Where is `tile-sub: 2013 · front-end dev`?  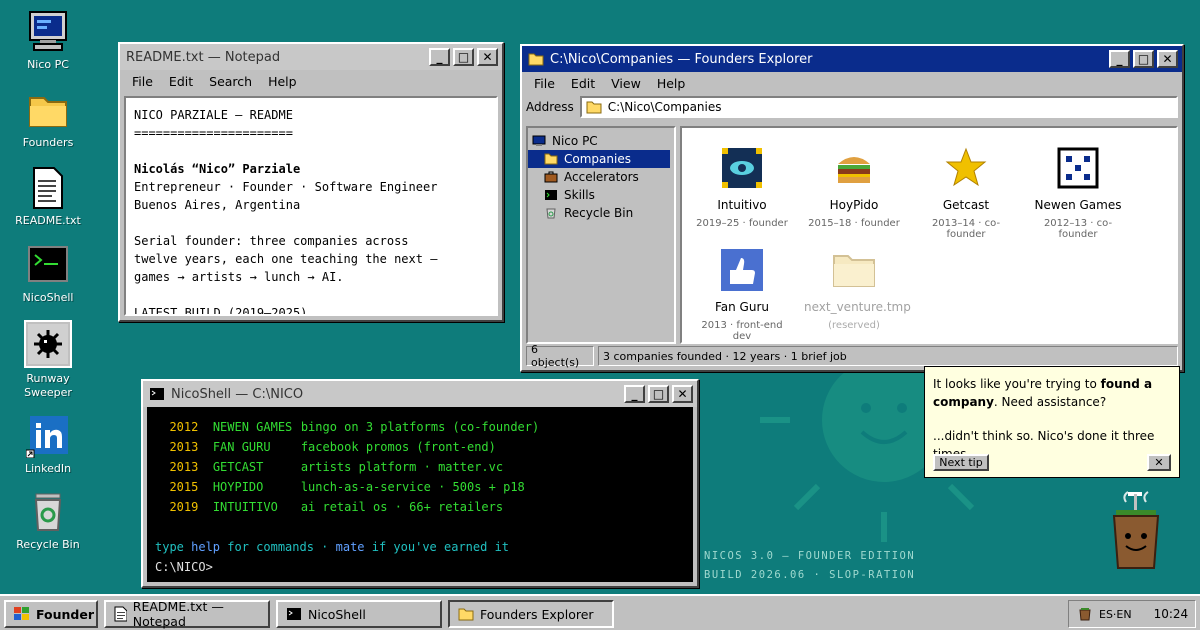
tile-sub: 2013 · front-end dev is located at coordinates (742, 331).